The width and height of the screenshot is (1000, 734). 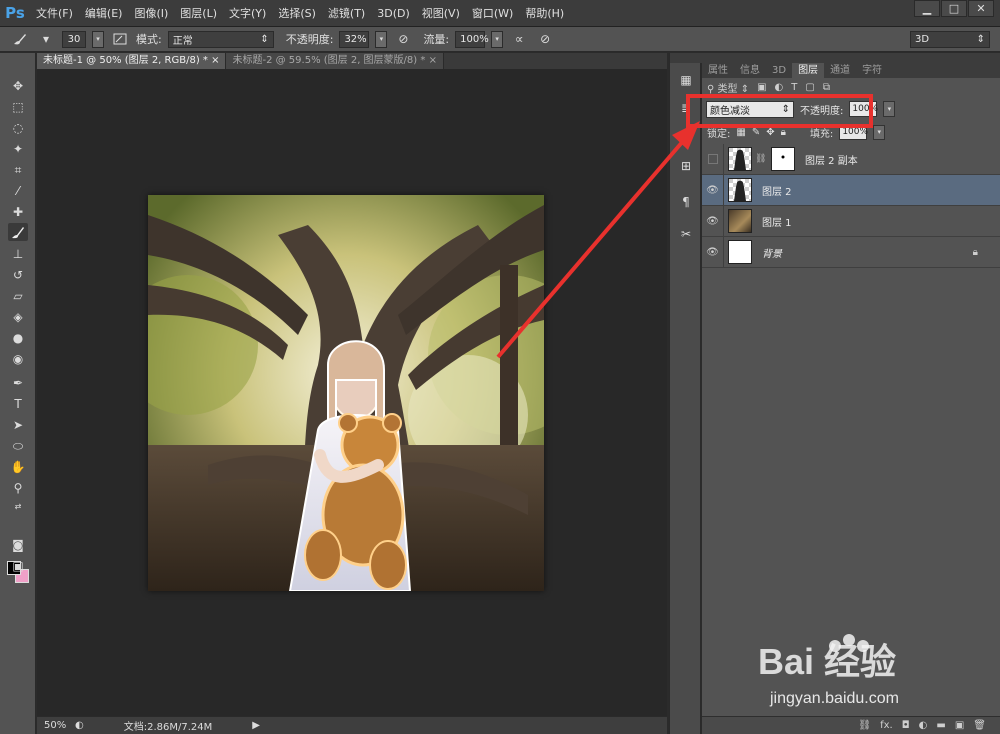 I want to click on eyedropper-tool-icon: ⁄, so click(x=18, y=191).